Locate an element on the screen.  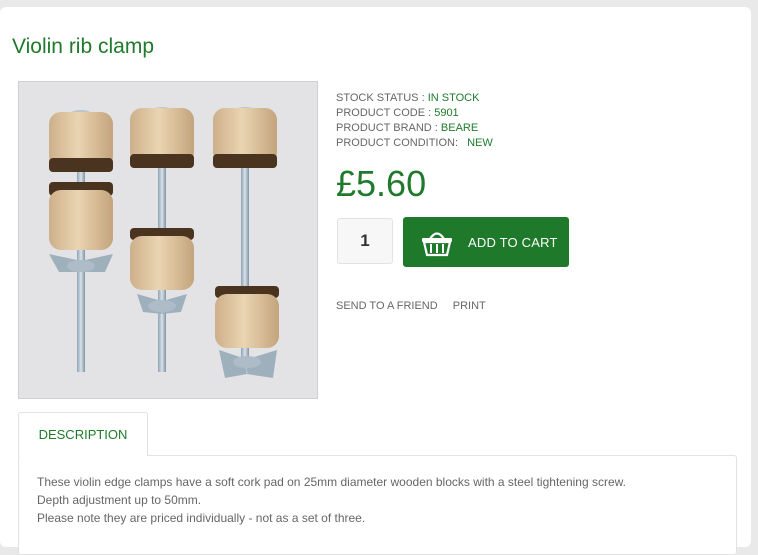
send-to-friend-link: SEND TO A FRIEND is located at coordinates (387, 306).